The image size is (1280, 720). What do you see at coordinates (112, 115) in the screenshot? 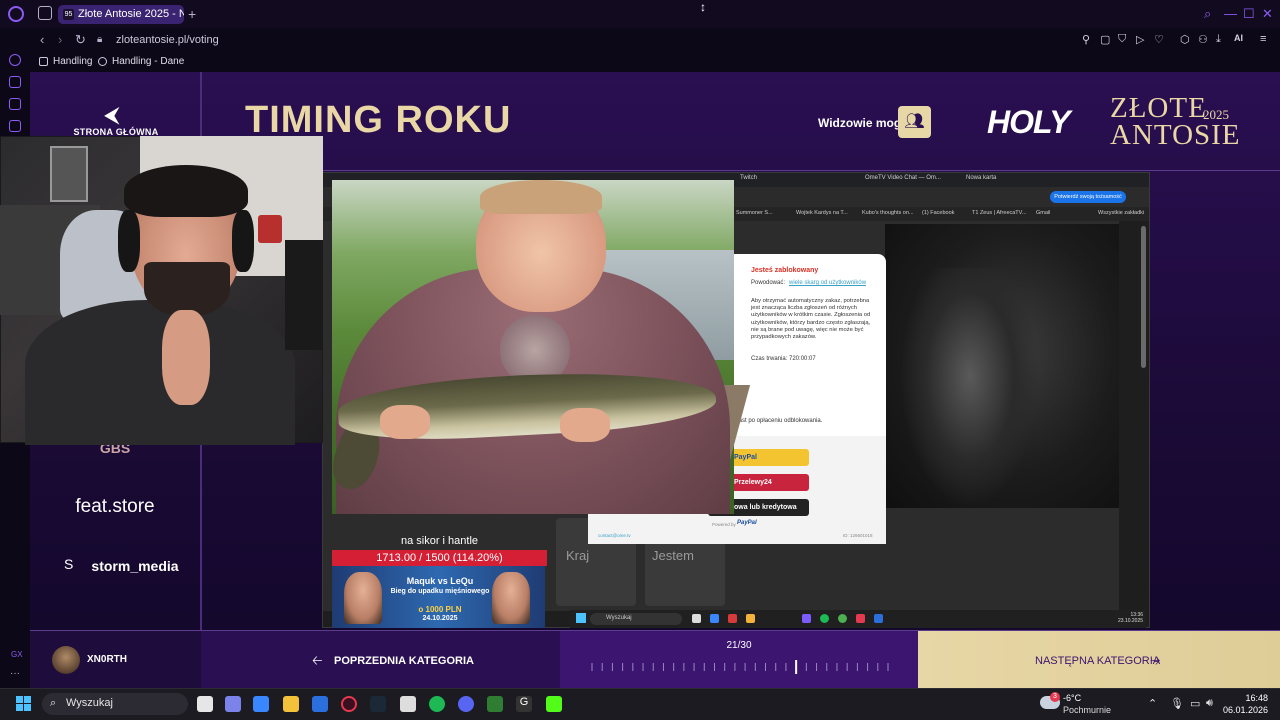
I see `home-arrow-icon: ⮜` at bounding box center [112, 115].